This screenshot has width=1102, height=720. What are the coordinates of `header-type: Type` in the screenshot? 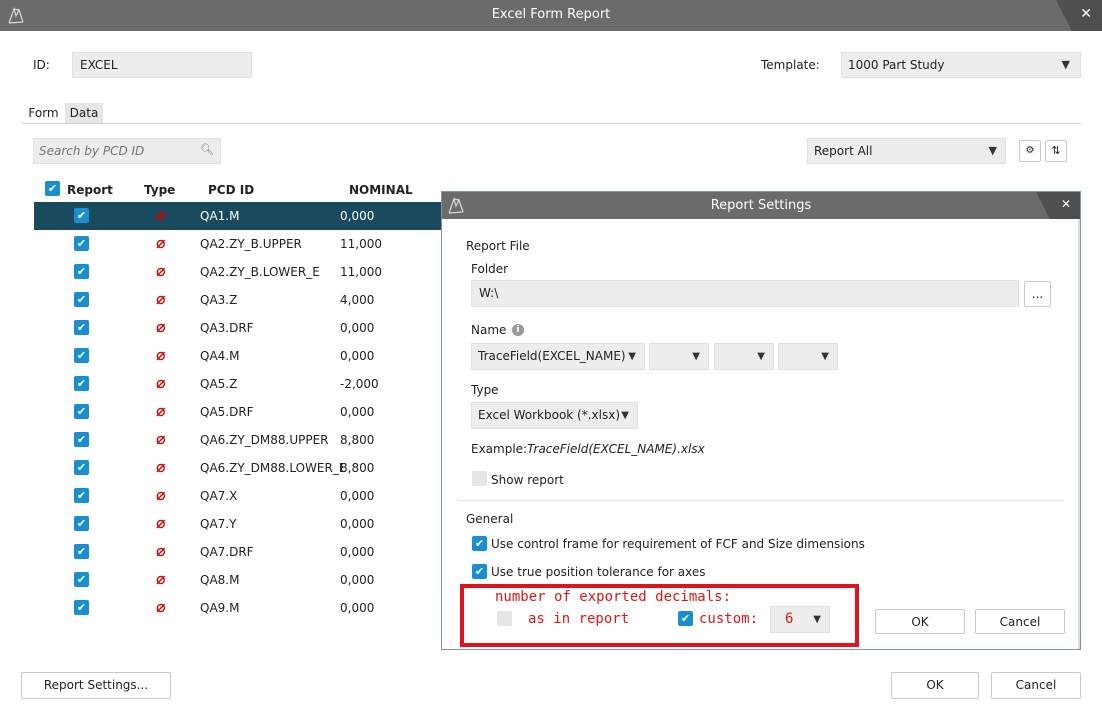 It's located at (159, 190).